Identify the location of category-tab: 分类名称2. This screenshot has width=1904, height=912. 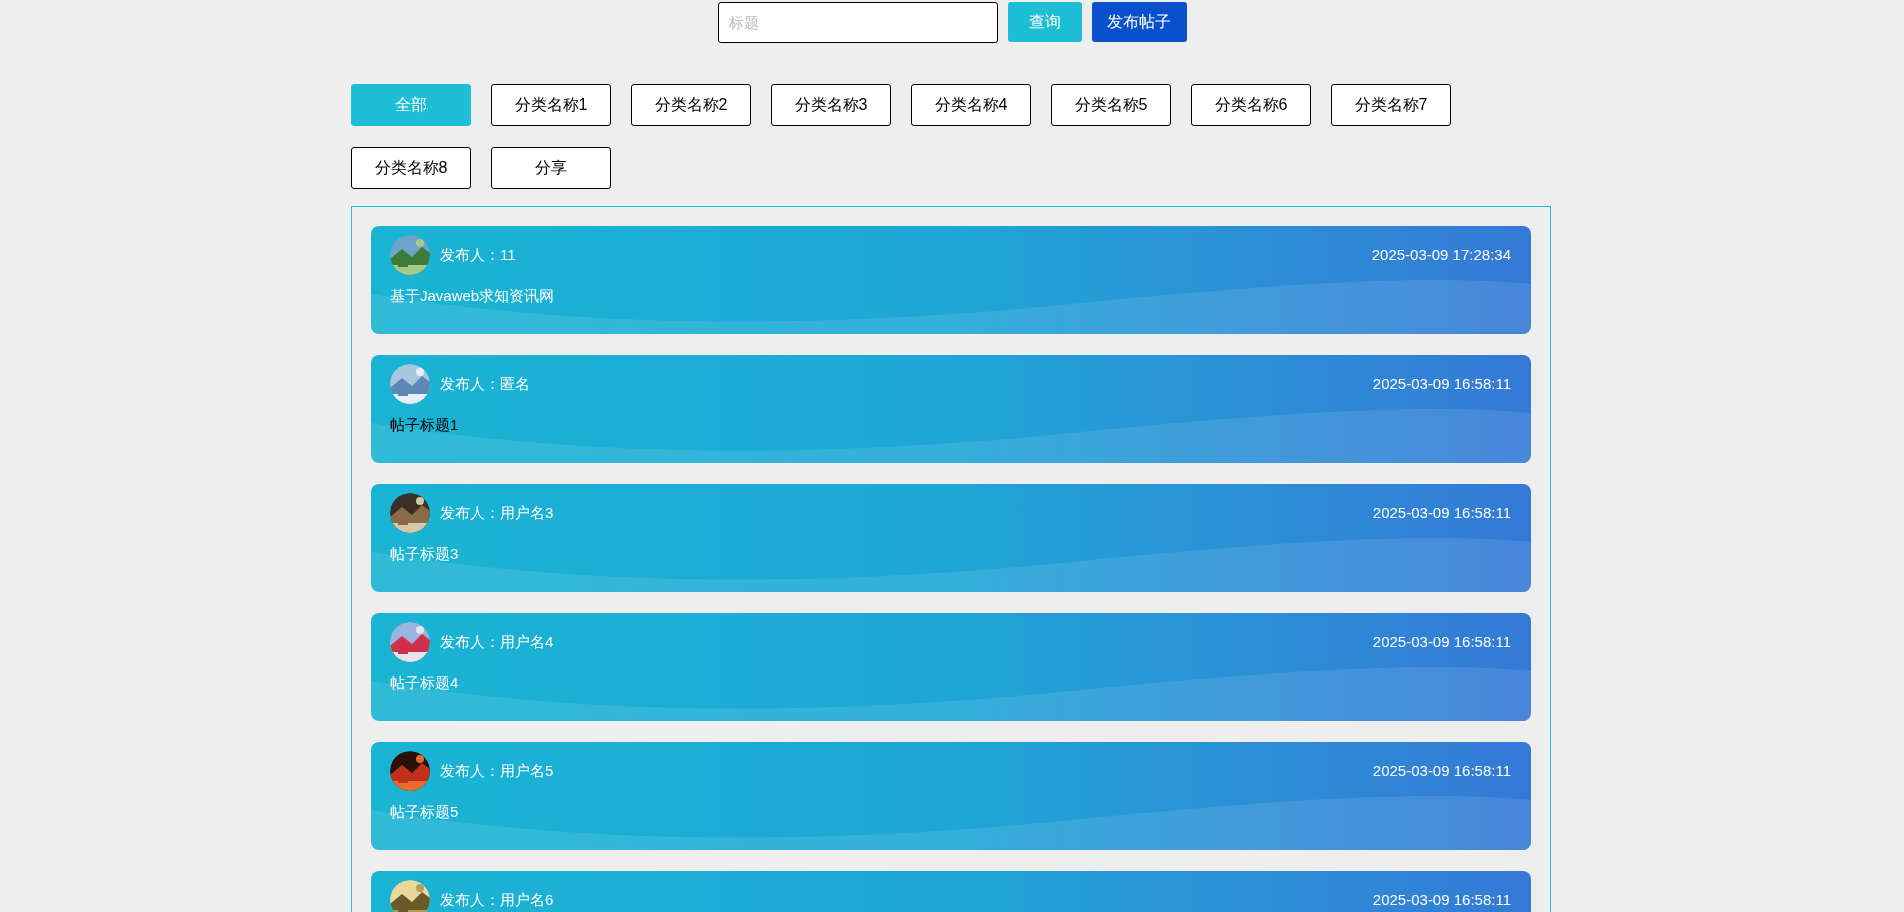
(691, 105).